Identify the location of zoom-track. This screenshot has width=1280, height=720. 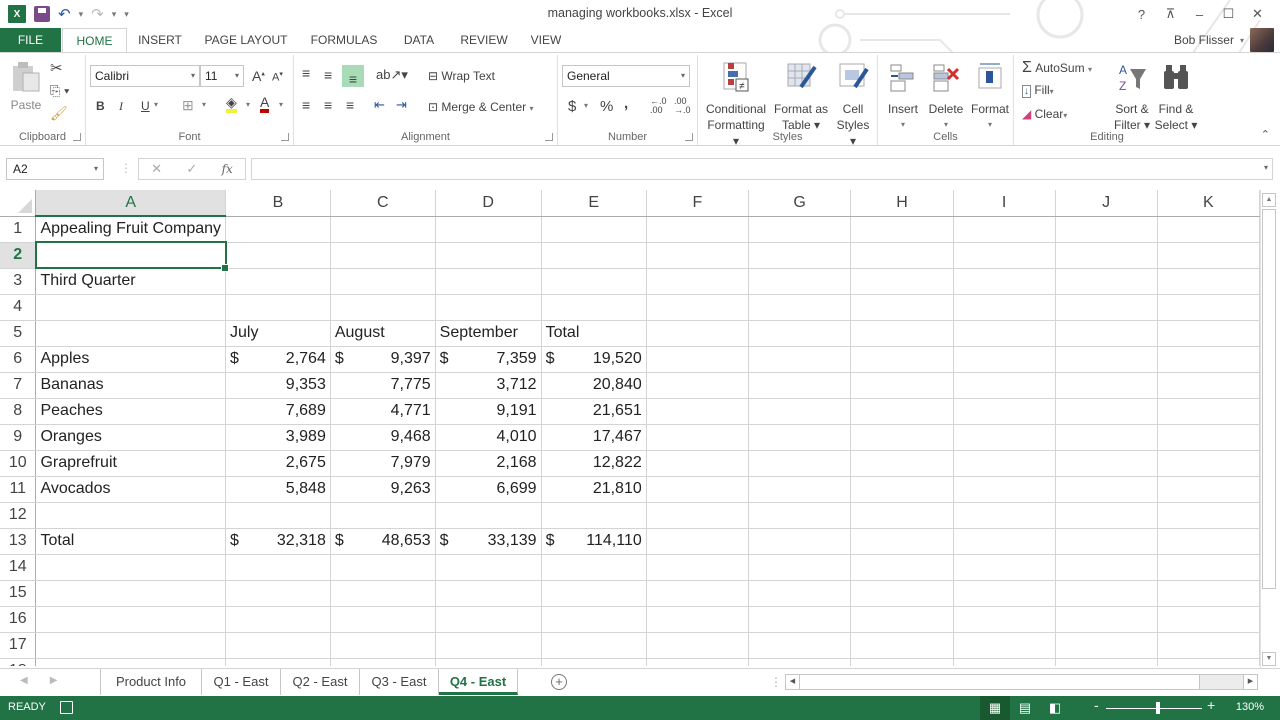
(1154, 708).